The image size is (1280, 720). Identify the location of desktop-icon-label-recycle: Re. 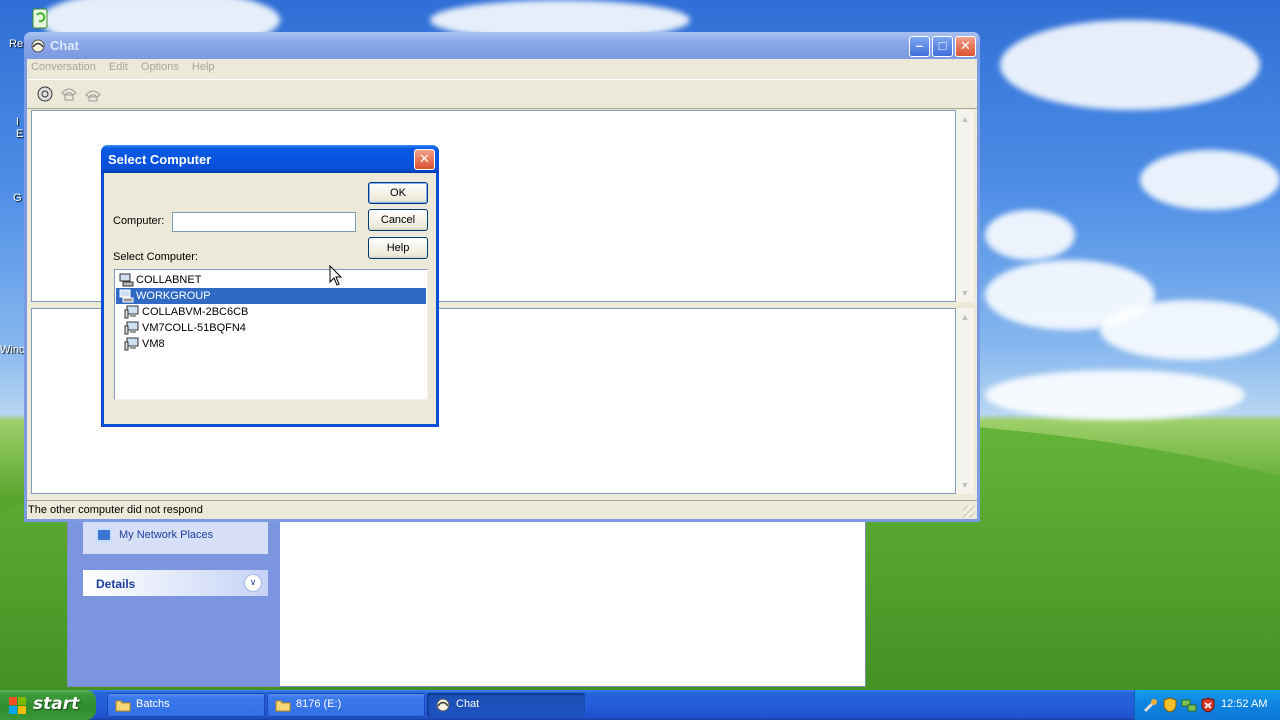
(16, 44).